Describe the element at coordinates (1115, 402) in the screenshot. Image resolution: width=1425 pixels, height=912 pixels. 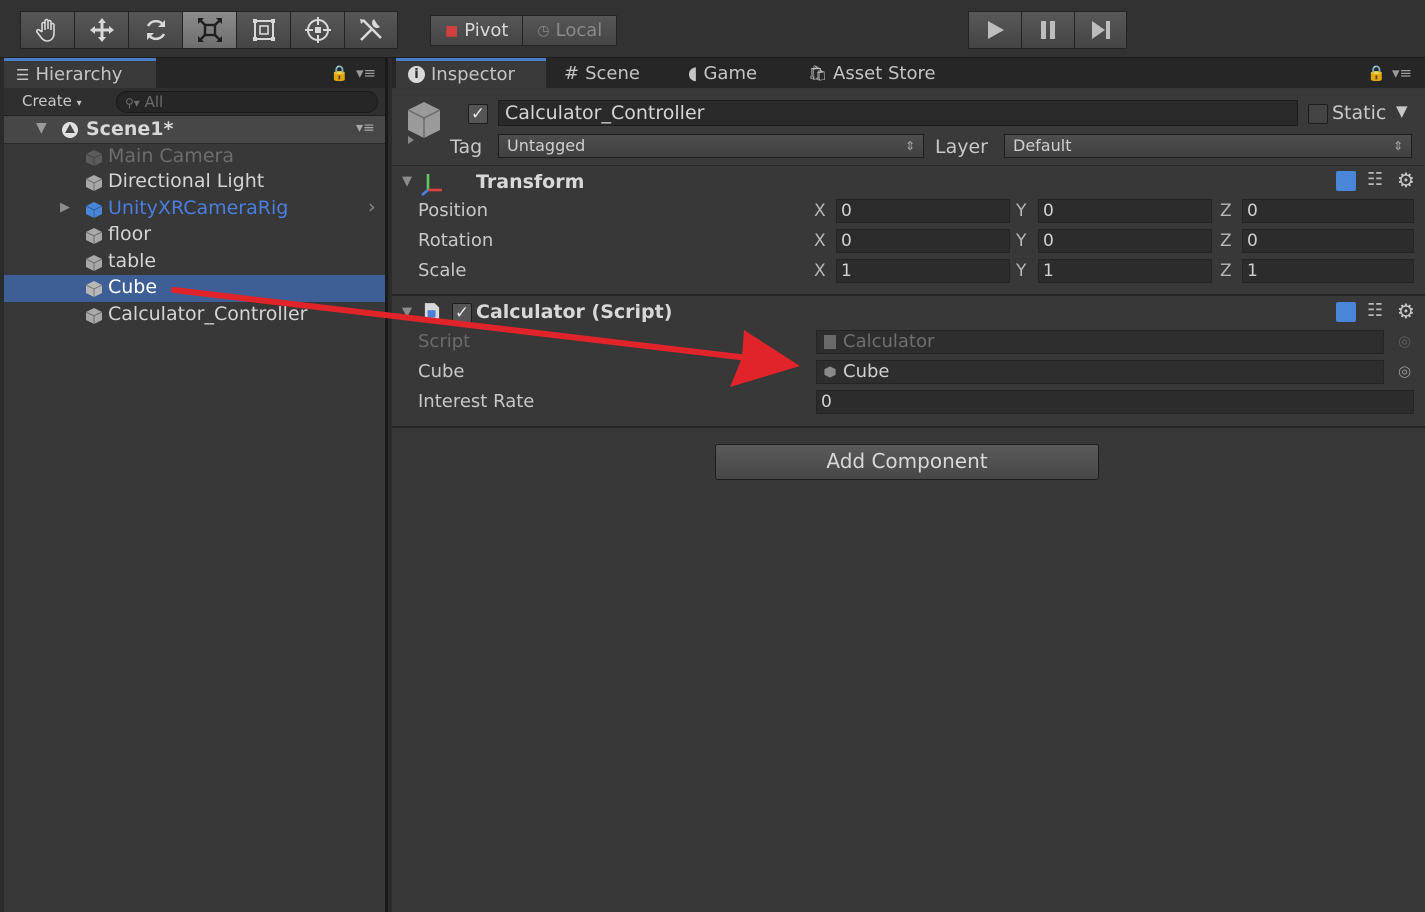
I see `interest-rate-field: 0` at that location.